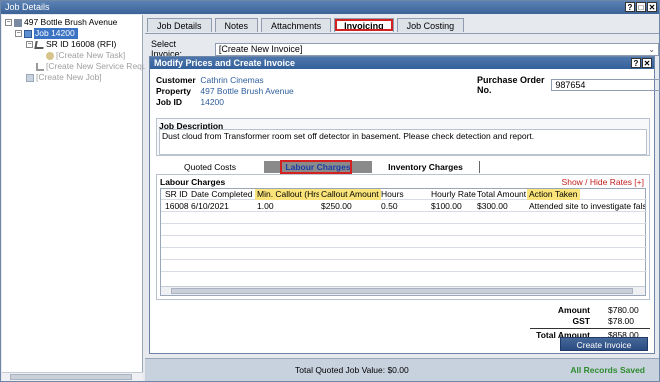 The image size is (660, 382). What do you see at coordinates (81, 44) in the screenshot?
I see `tree-item-label: SR ID 16008 (RFI)` at bounding box center [81, 44].